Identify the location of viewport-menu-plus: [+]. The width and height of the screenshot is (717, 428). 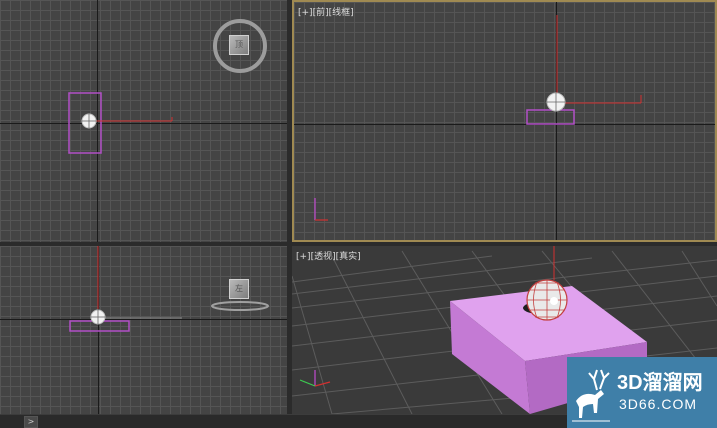
(303, 257).